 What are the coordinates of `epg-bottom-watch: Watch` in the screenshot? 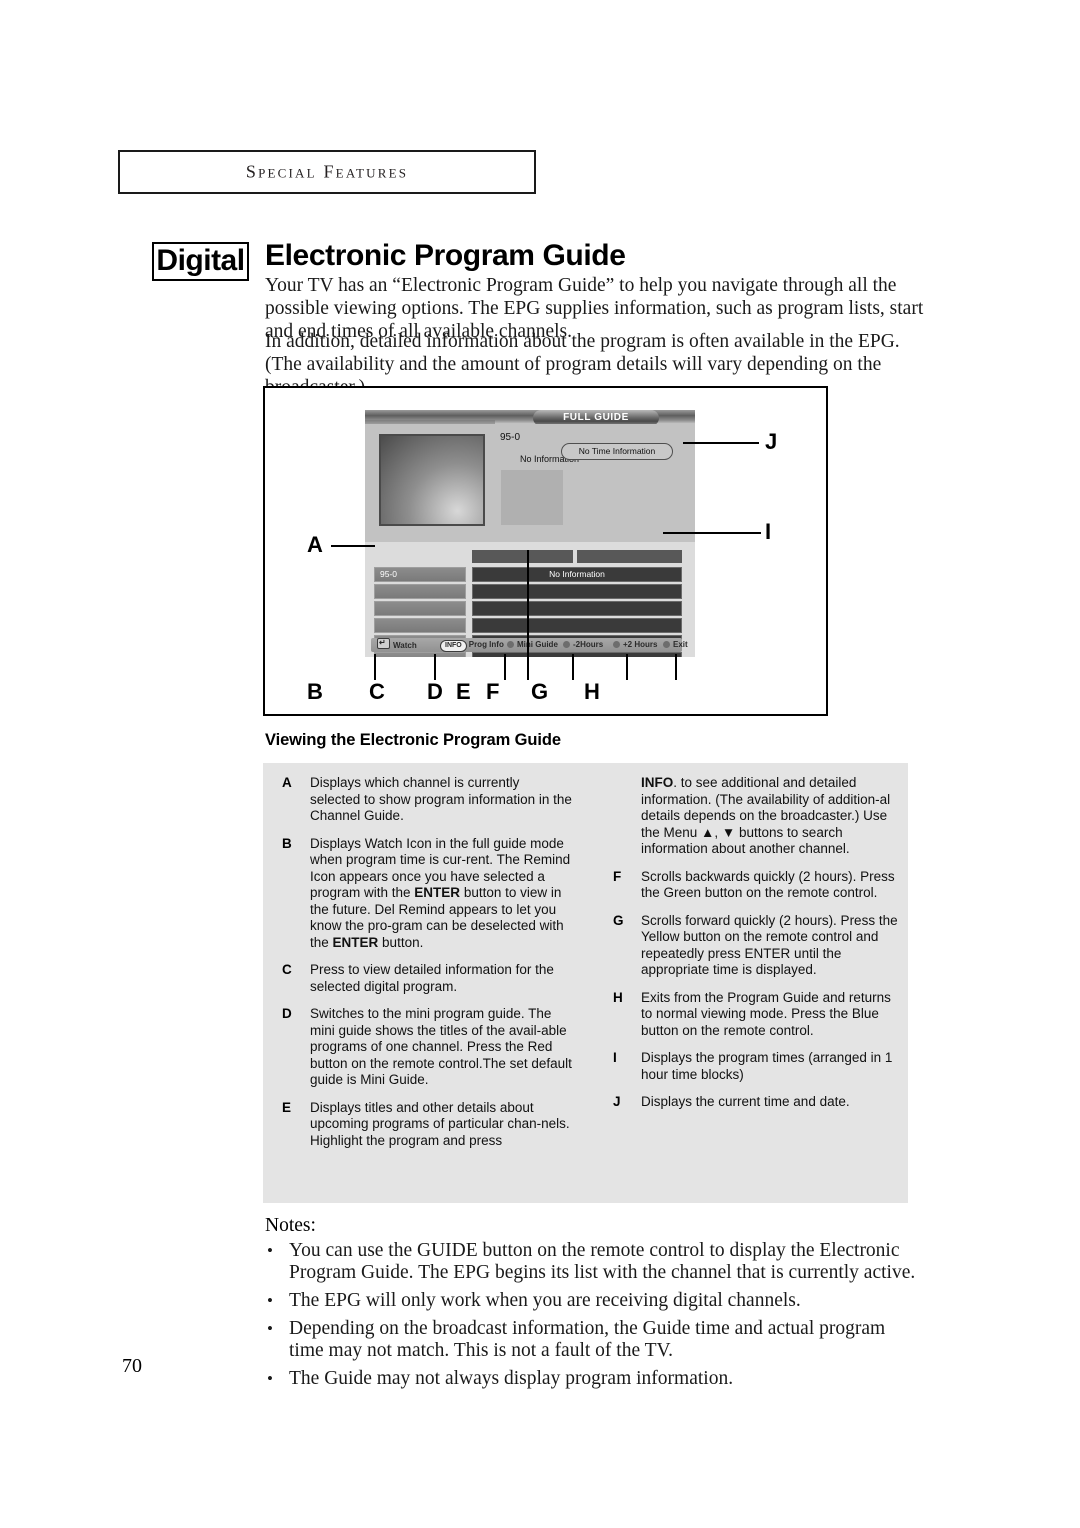 It's located at (397, 644).